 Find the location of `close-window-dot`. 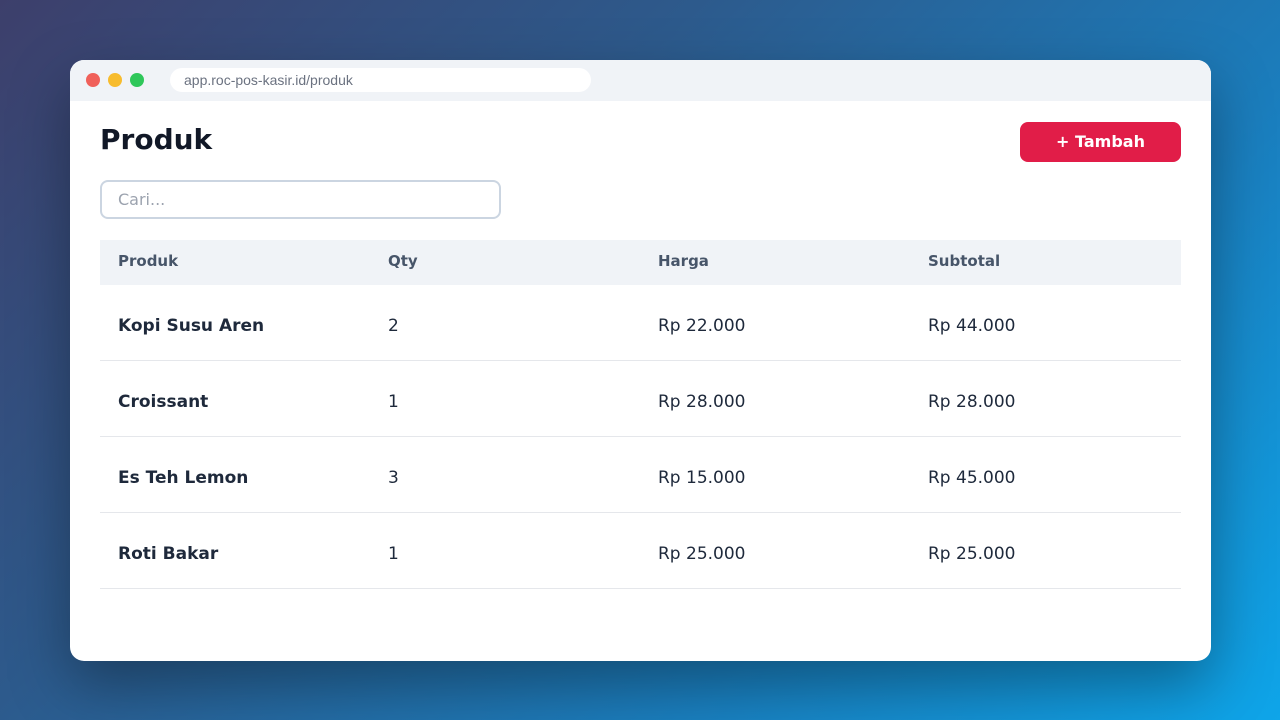

close-window-dot is located at coordinates (93, 80).